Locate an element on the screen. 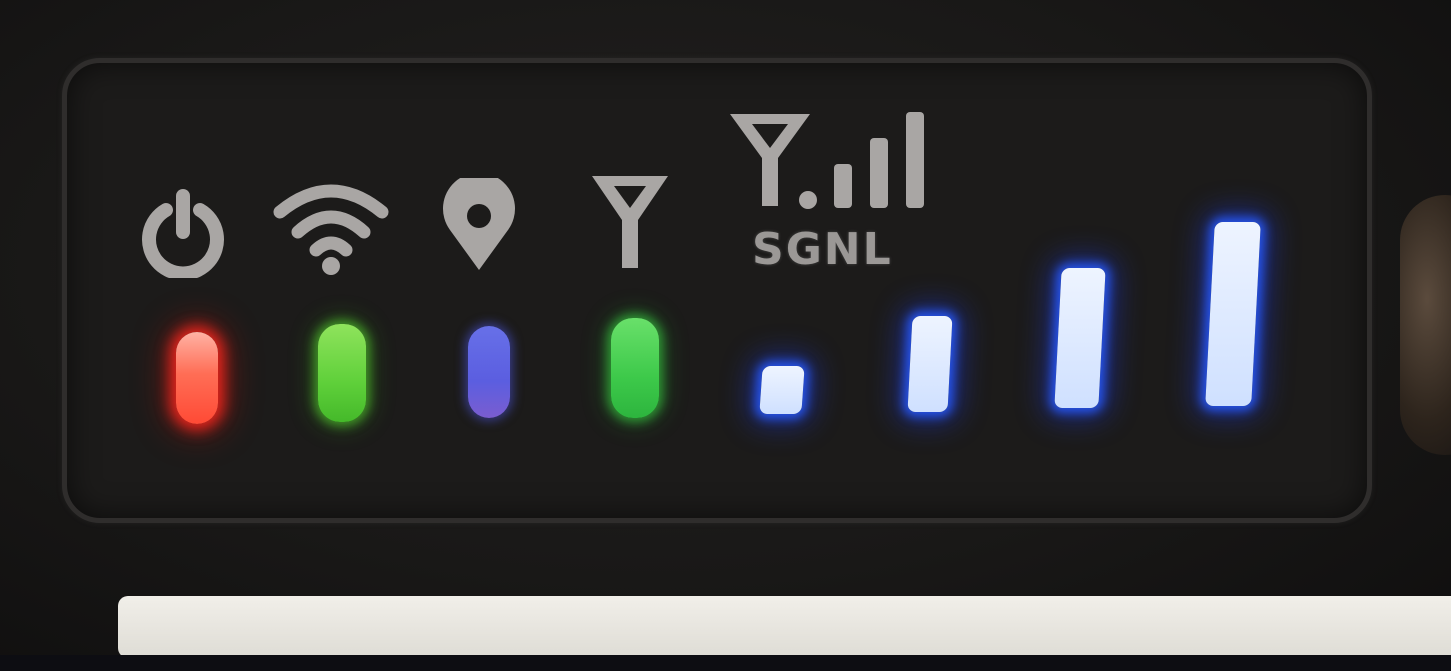 The height and width of the screenshot is (671, 1451). device-label-strip is located at coordinates (784, 627).